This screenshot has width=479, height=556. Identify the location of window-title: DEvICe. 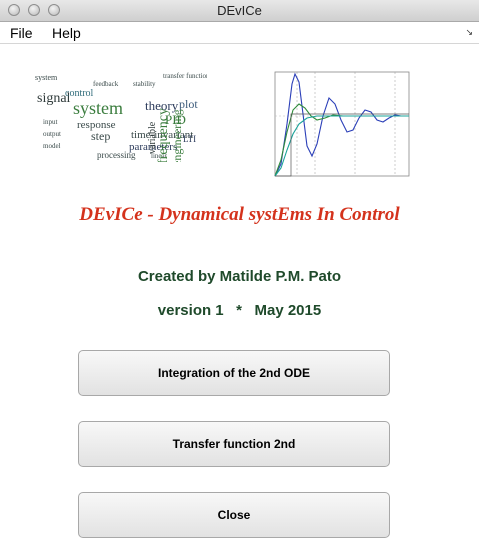
(239, 10).